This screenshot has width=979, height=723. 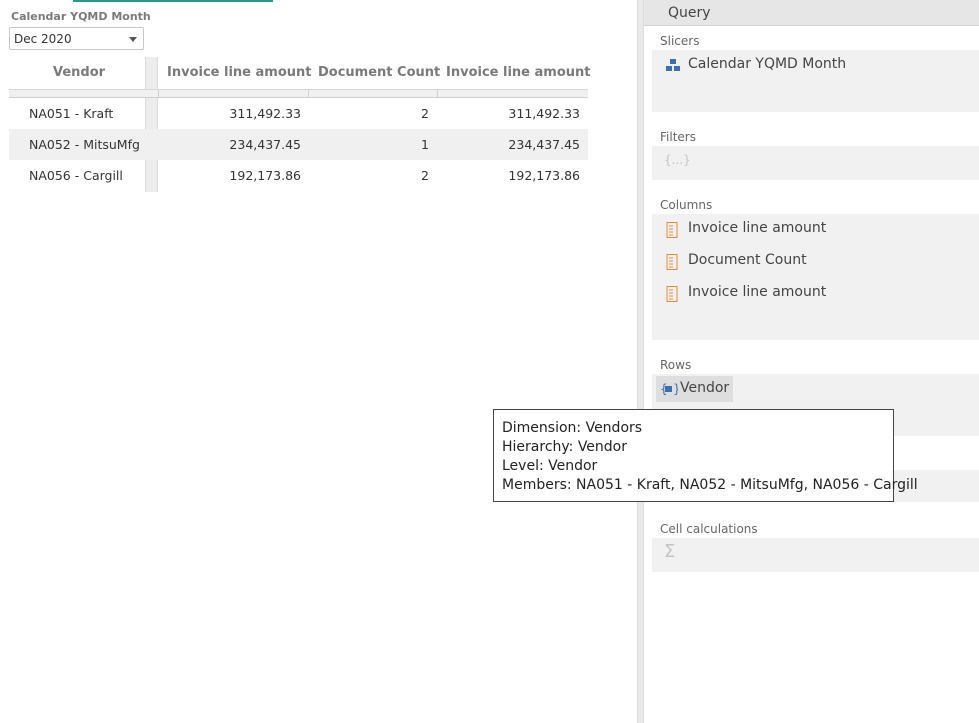 I want to click on query-panel-title: Query, so click(x=689, y=13).